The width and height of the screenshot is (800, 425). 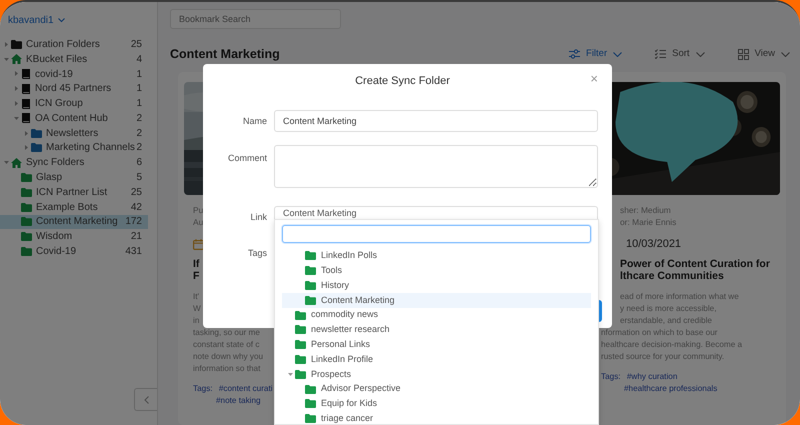 What do you see at coordinates (764, 54) in the screenshot?
I see `toolbar-button: View` at bounding box center [764, 54].